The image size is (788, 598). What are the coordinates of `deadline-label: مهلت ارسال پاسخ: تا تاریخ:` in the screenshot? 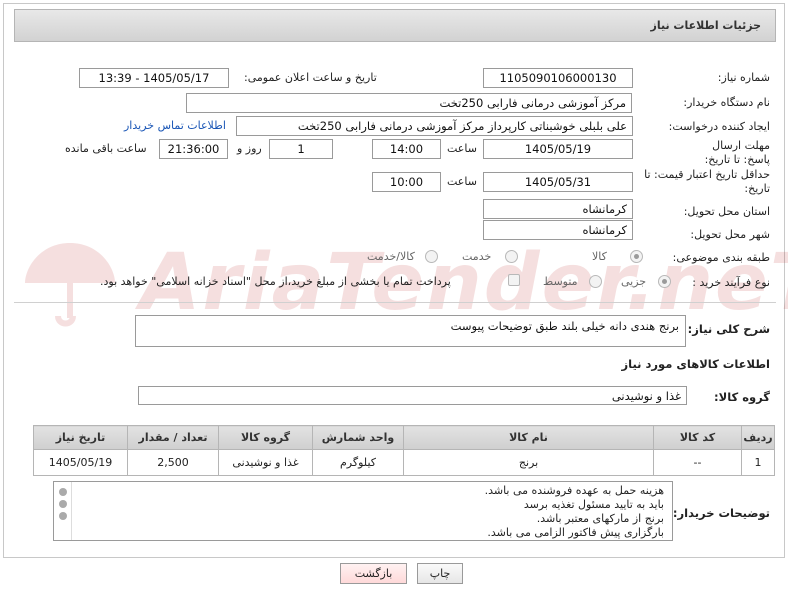 It's located at (737, 152).